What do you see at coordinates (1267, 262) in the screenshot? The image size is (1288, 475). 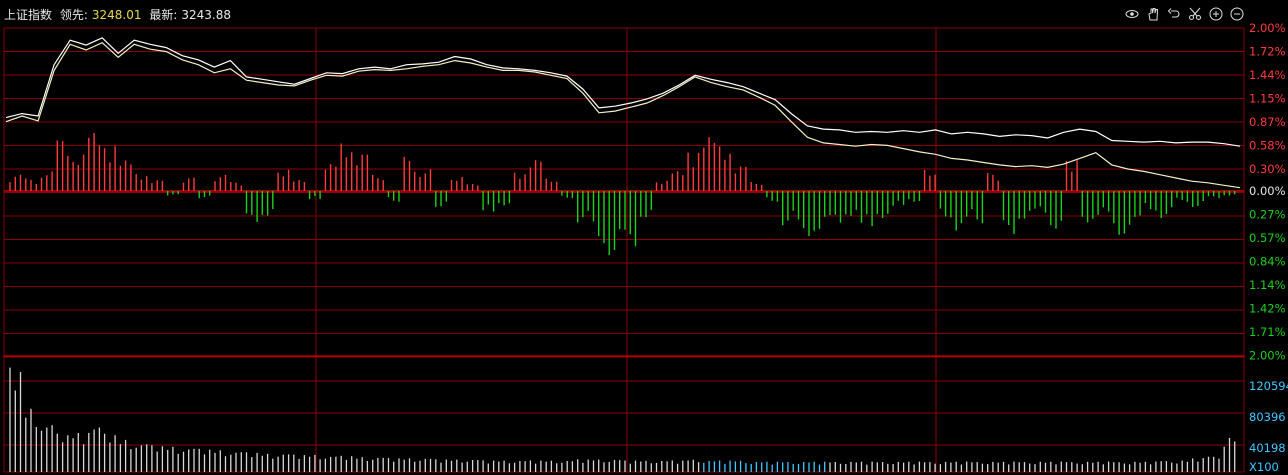 I see `axis-tick-label: 0.84%` at bounding box center [1267, 262].